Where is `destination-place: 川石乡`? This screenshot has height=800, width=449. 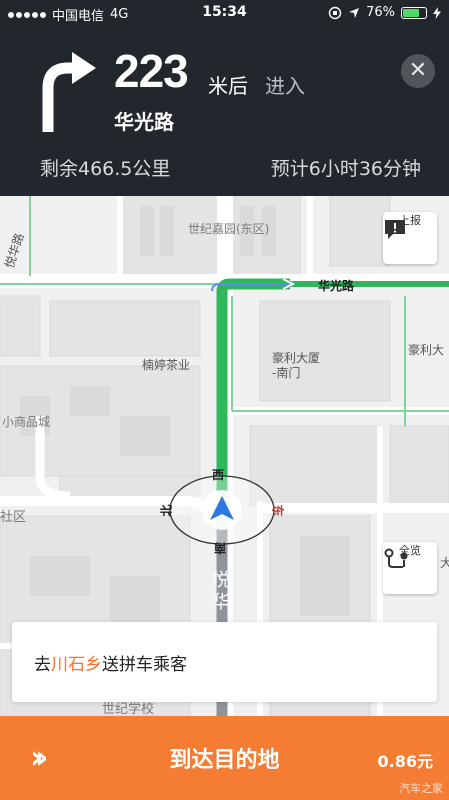 destination-place: 川石乡 is located at coordinates (76, 665).